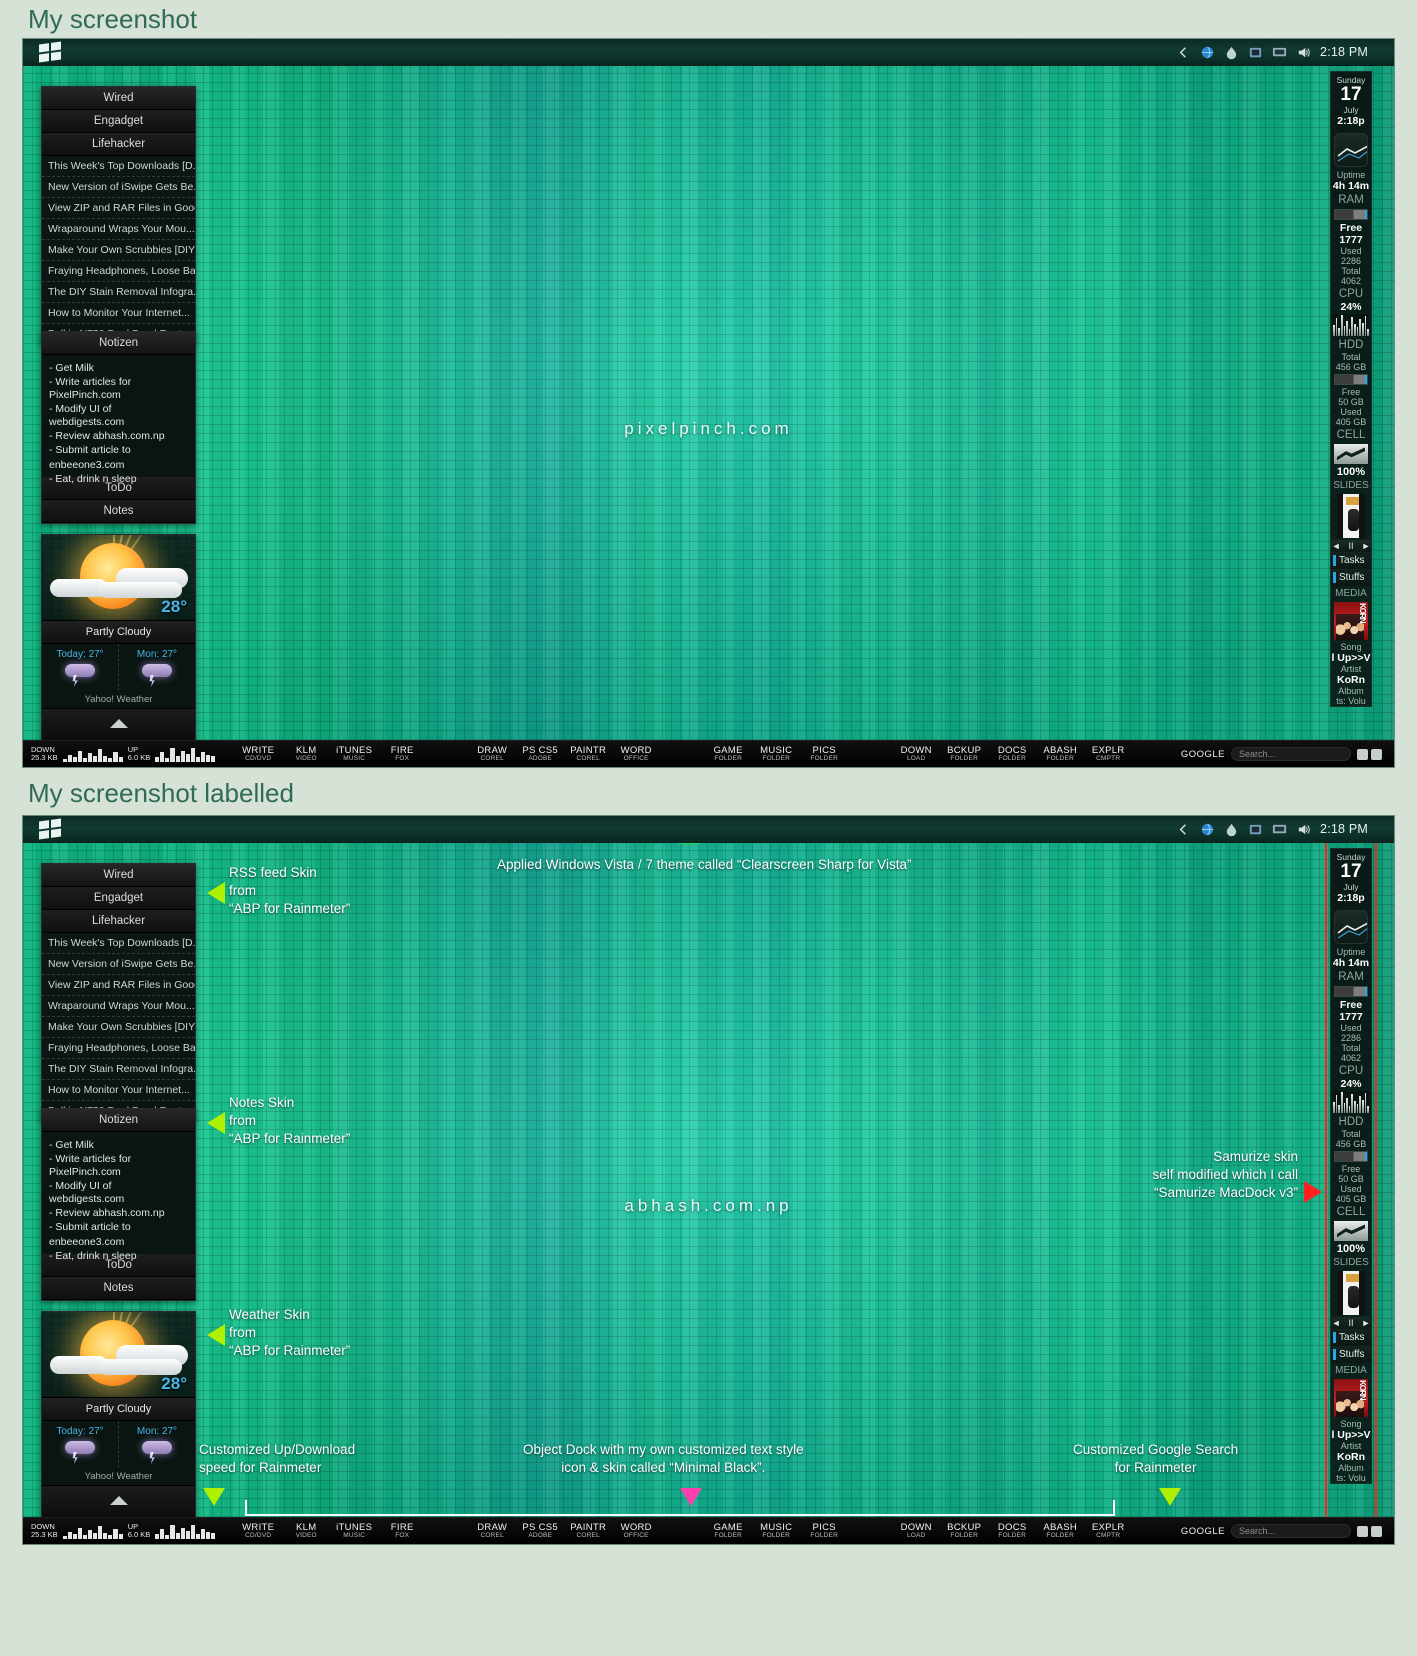 This screenshot has width=1417, height=1656. Describe the element at coordinates (1060, 754) in the screenshot. I see `dock-item-abash: ABASH FOLDER` at that location.